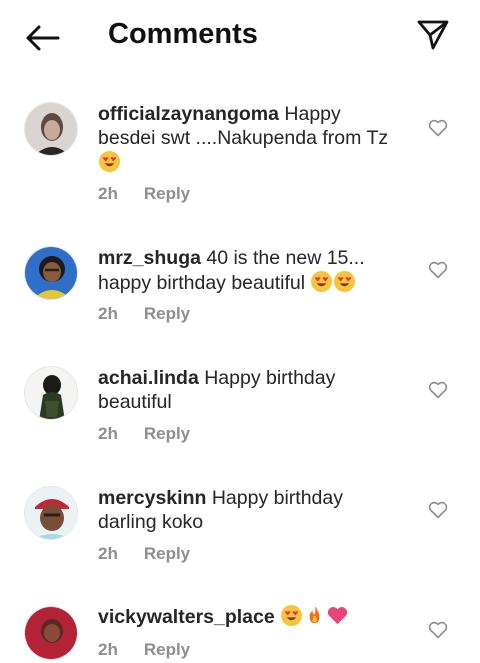 This screenshot has height=663, width=480. I want to click on comment-username: officialzaynangoma, so click(188, 114).